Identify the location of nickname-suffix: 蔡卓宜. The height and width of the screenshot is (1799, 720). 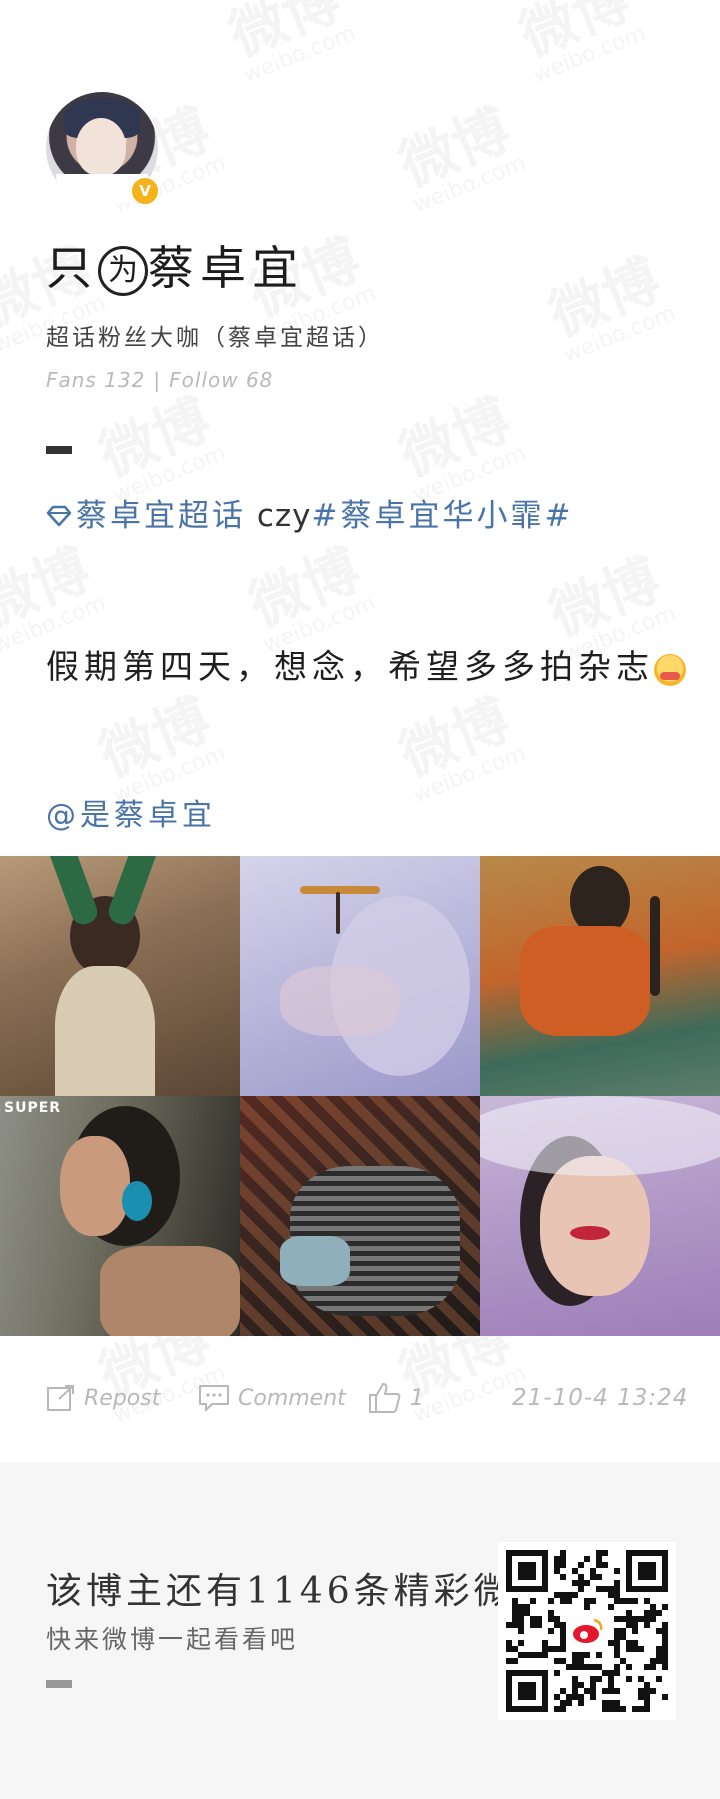
(226, 268).